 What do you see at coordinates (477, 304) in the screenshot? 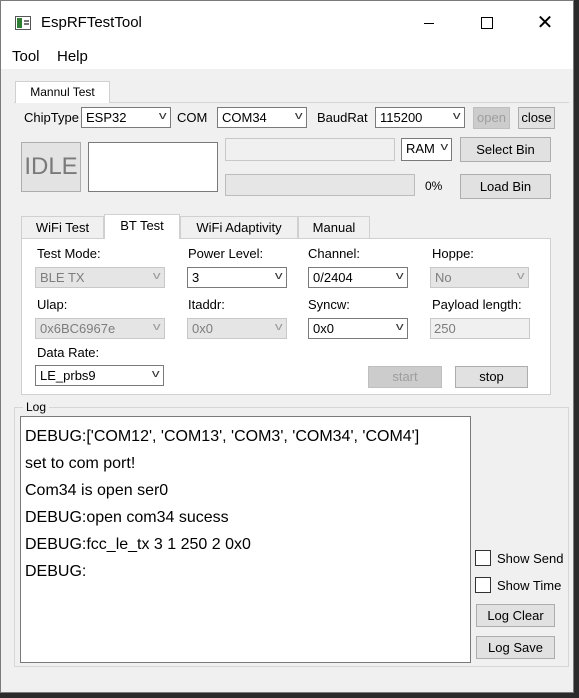
I see `payload-length-label: Payload length:` at bounding box center [477, 304].